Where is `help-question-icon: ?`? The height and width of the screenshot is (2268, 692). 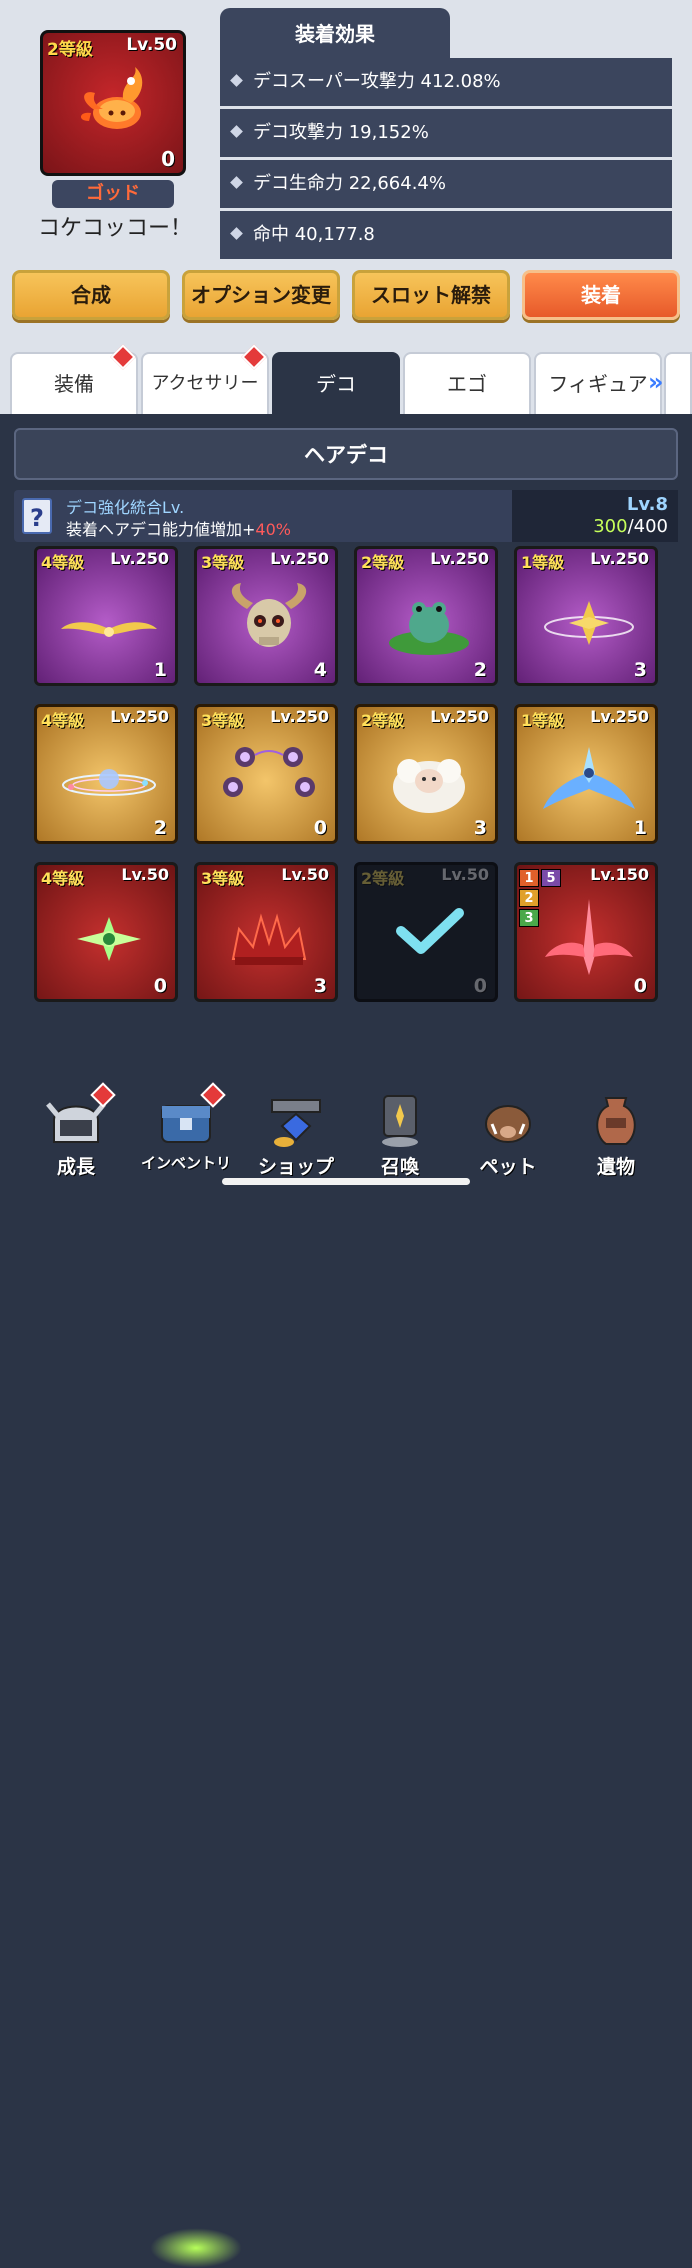 help-question-icon: ? is located at coordinates (37, 516).